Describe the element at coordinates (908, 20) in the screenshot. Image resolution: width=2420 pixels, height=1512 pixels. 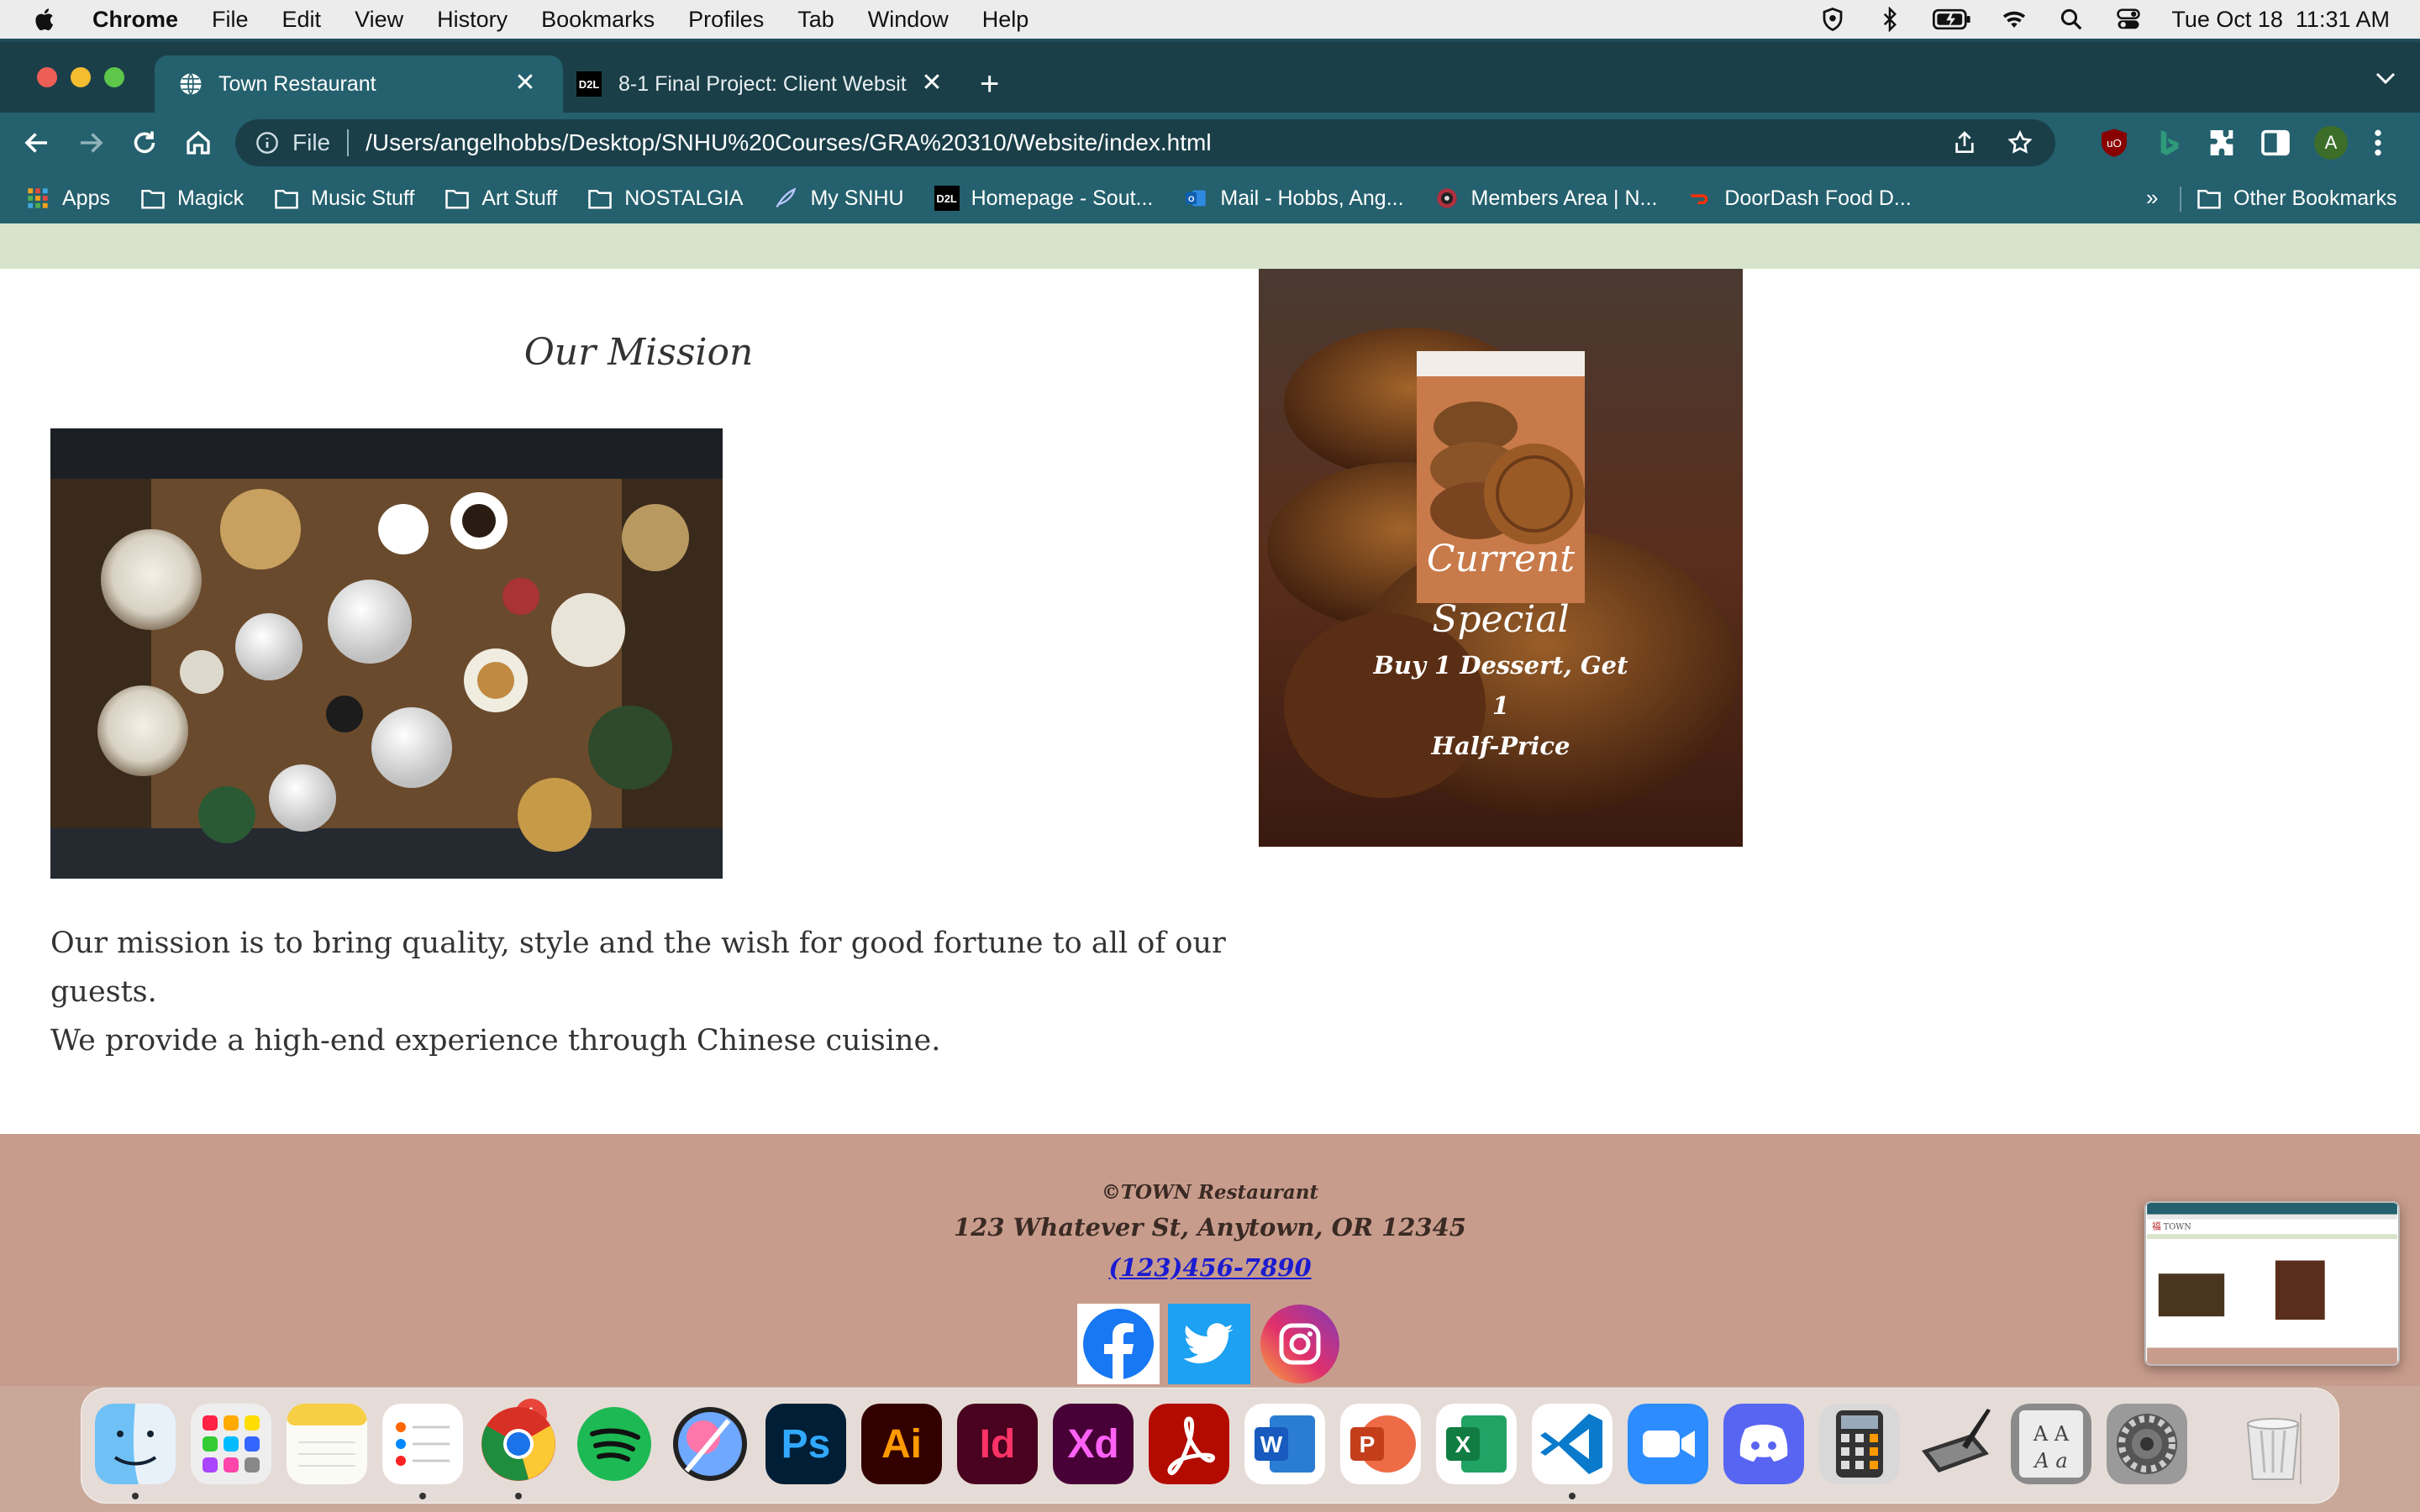
I see `menu-window: Window` at that location.